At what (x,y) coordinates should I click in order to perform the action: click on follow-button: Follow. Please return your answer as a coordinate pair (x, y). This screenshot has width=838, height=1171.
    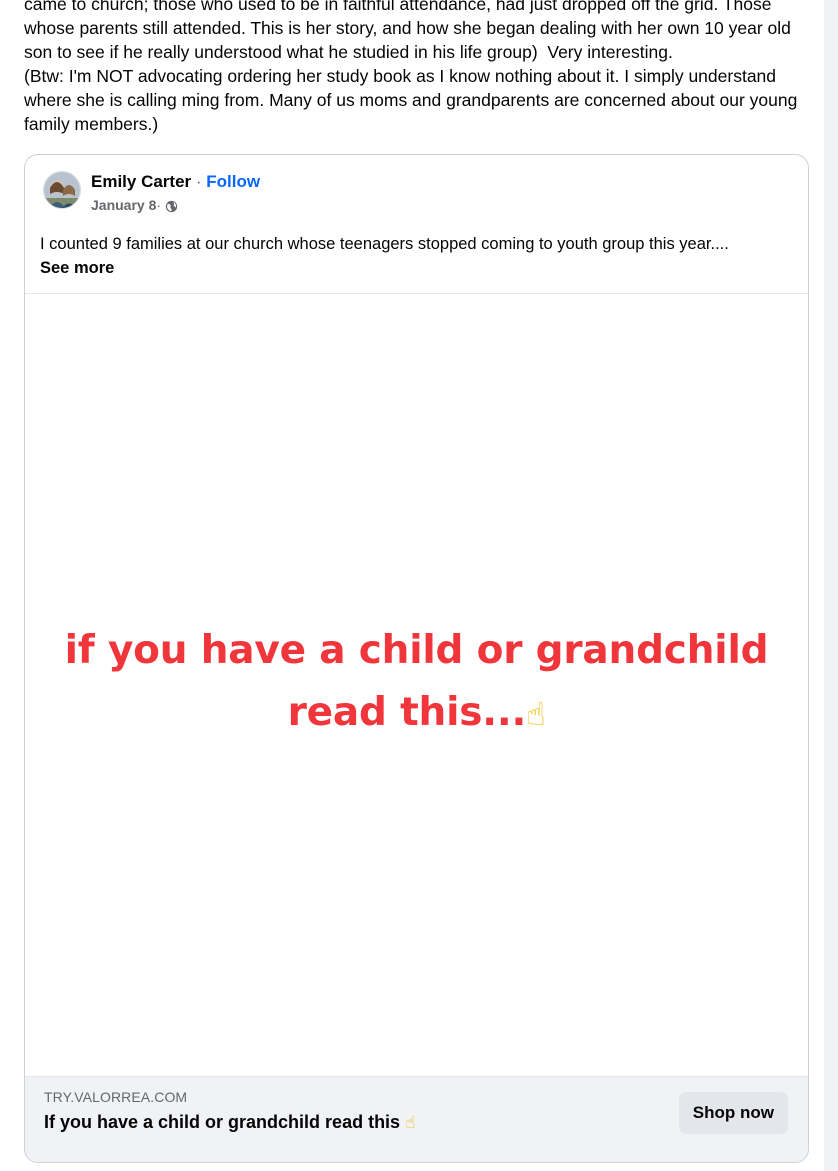
    Looking at the image, I should click on (233, 181).